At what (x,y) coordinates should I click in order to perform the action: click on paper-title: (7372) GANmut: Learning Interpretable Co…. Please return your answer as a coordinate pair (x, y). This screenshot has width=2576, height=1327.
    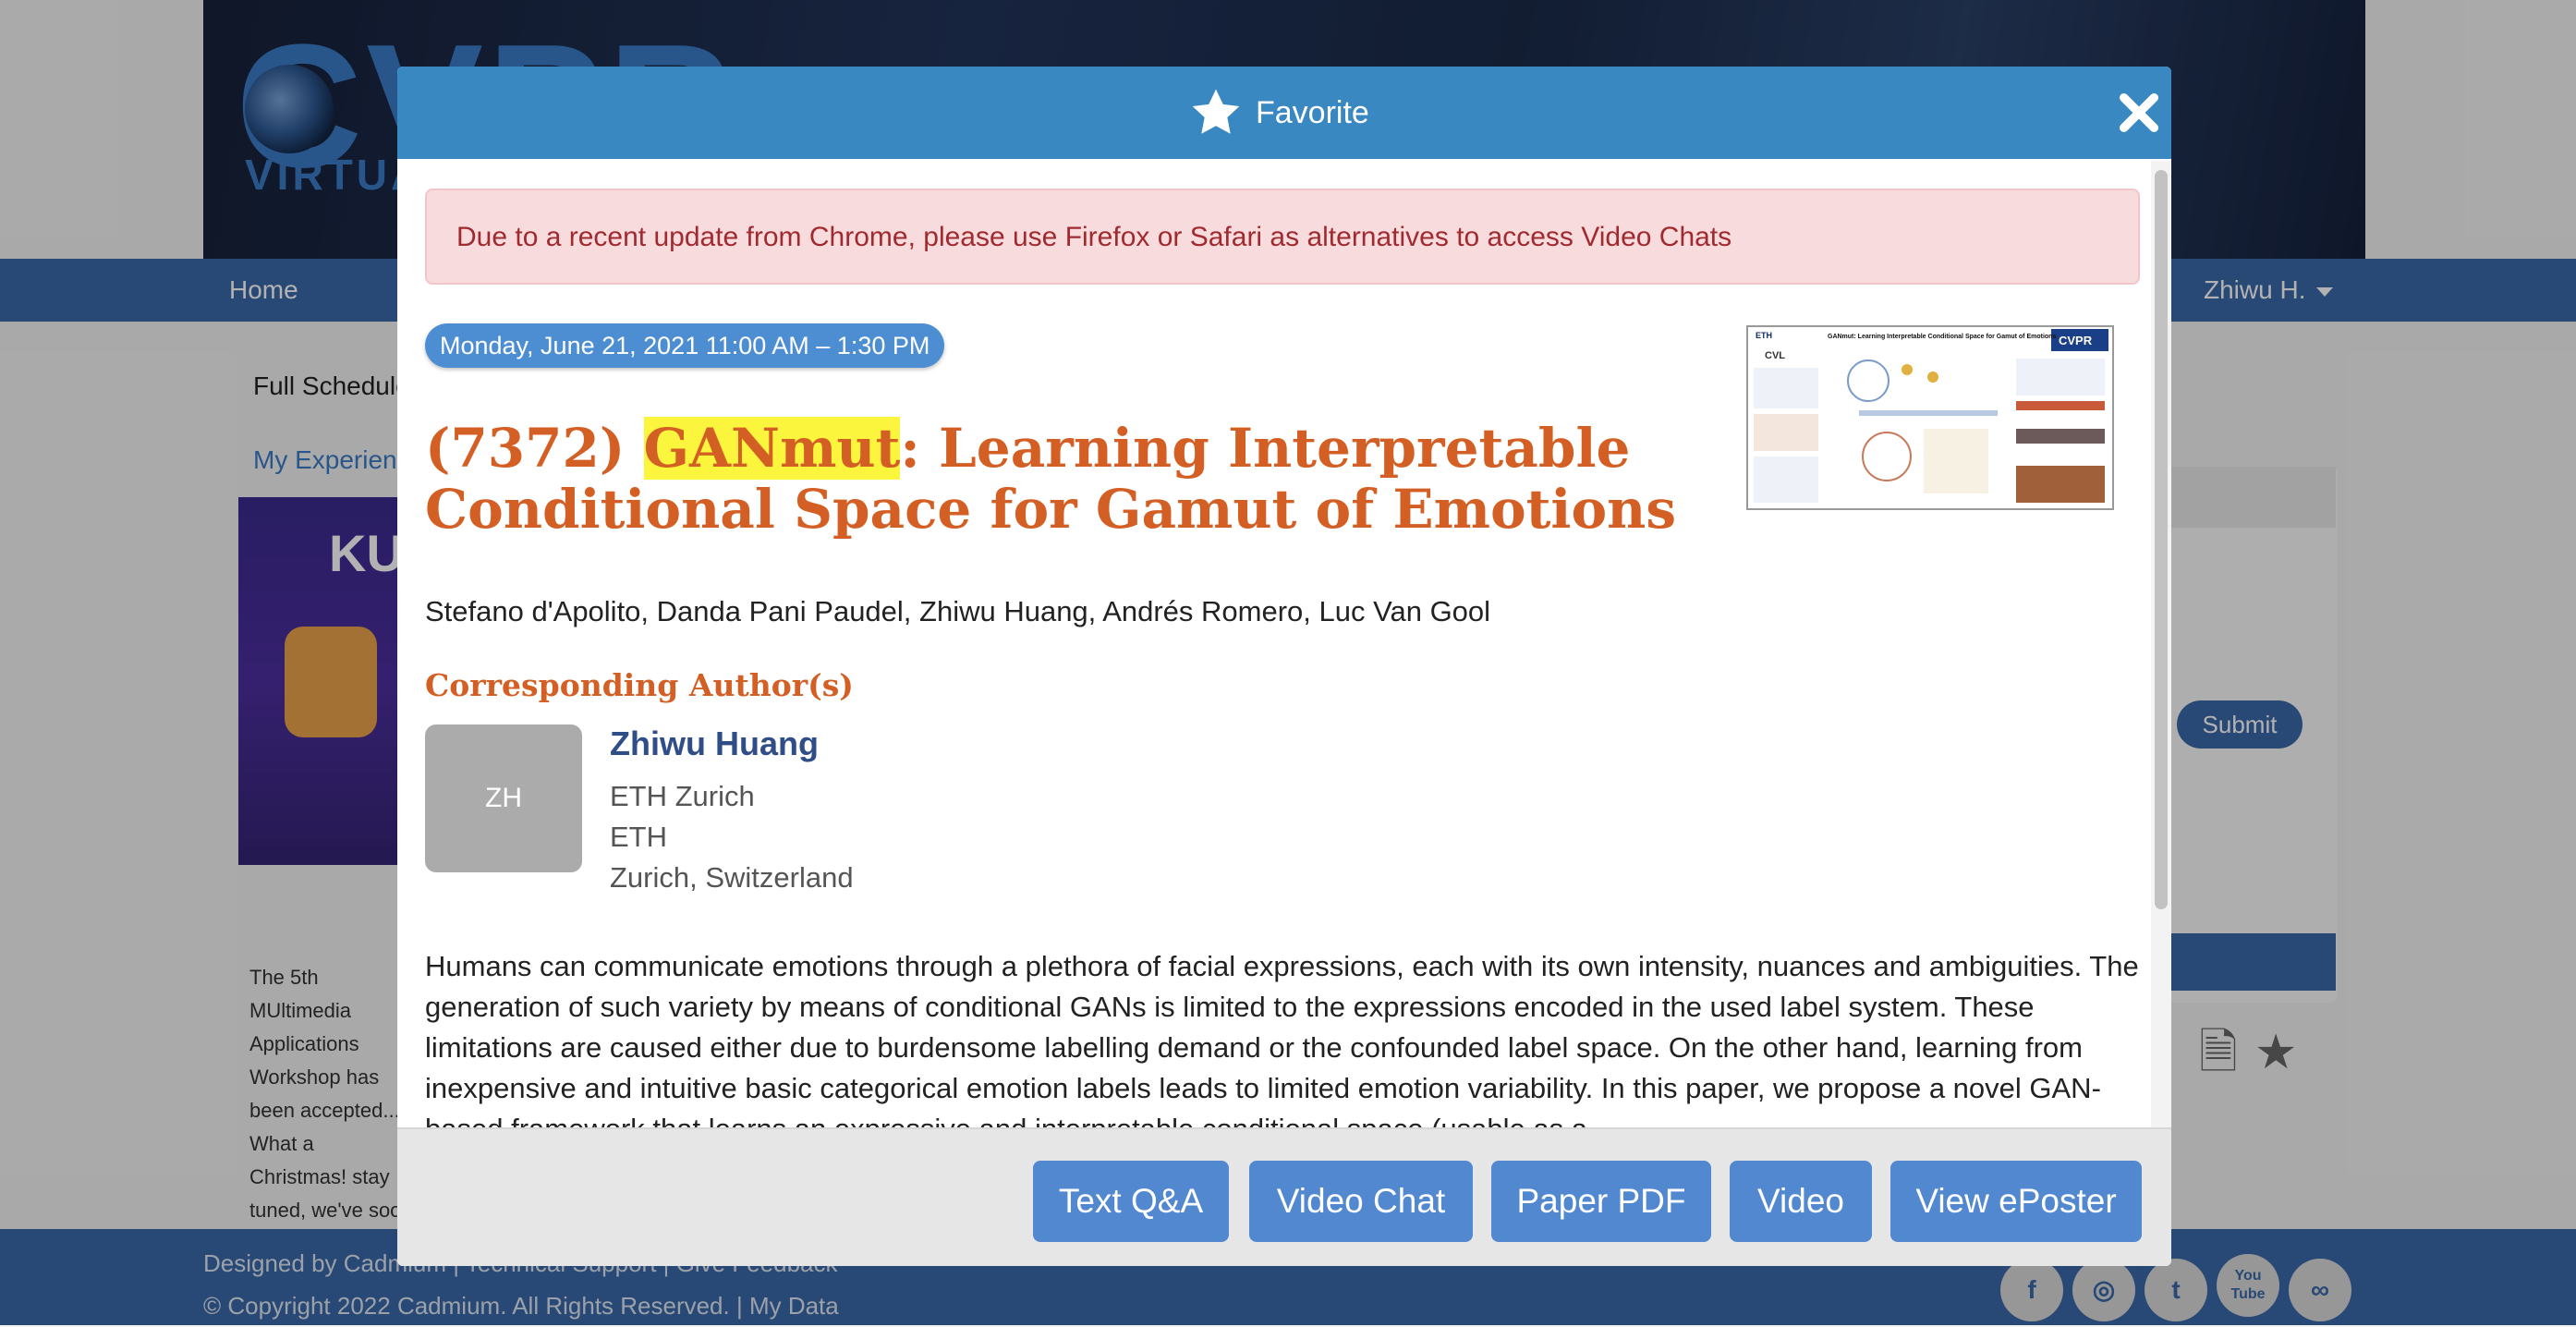
    Looking at the image, I should click on (1062, 478).